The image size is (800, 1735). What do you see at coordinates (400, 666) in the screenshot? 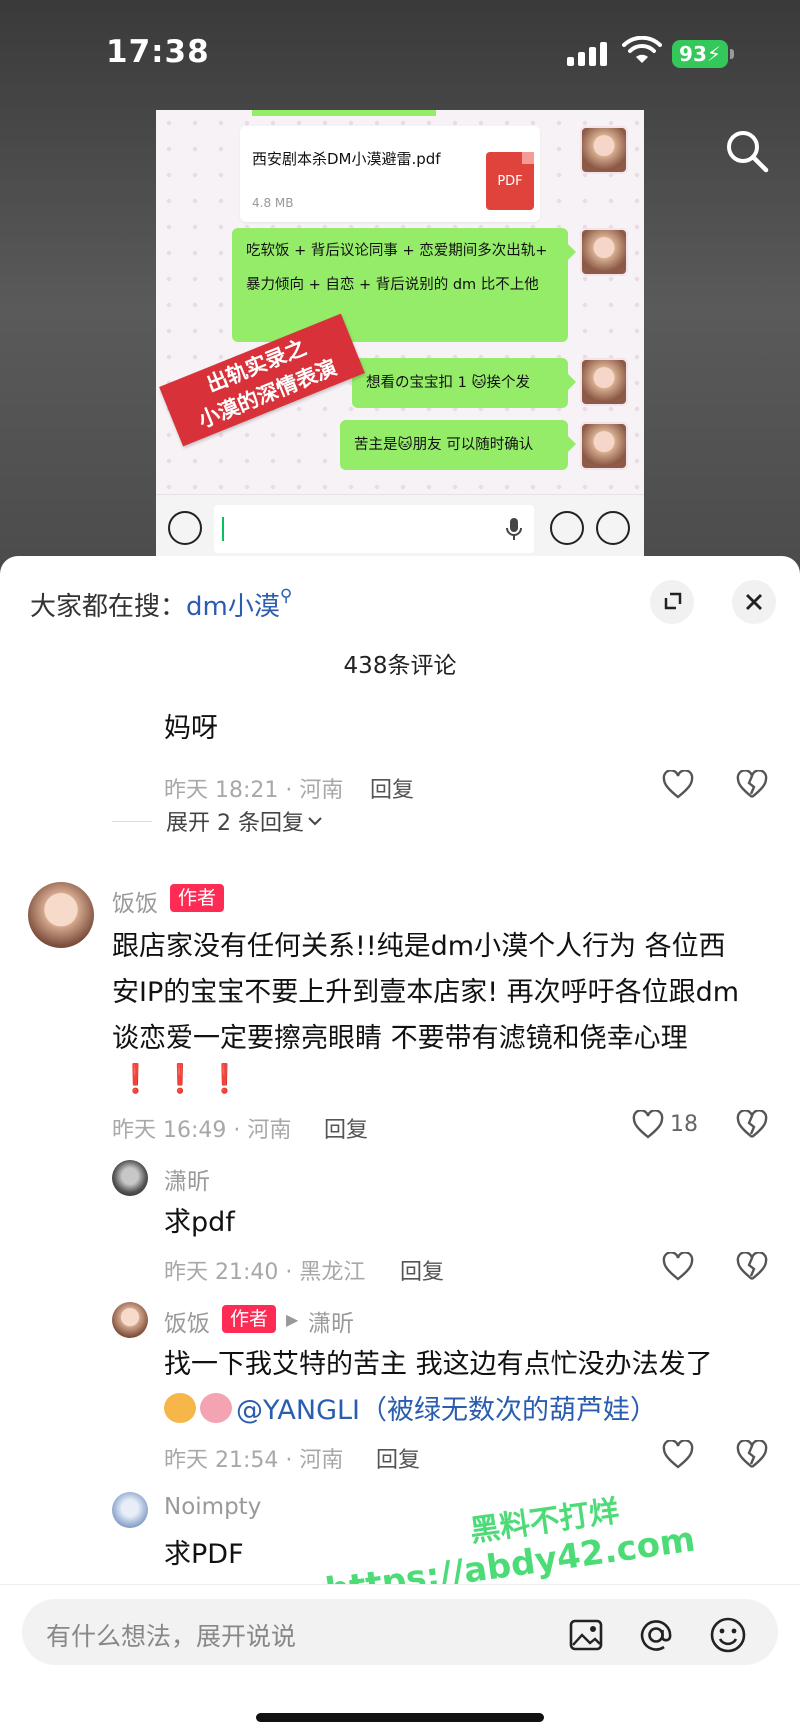
I see `comments-count: 438条评论` at bounding box center [400, 666].